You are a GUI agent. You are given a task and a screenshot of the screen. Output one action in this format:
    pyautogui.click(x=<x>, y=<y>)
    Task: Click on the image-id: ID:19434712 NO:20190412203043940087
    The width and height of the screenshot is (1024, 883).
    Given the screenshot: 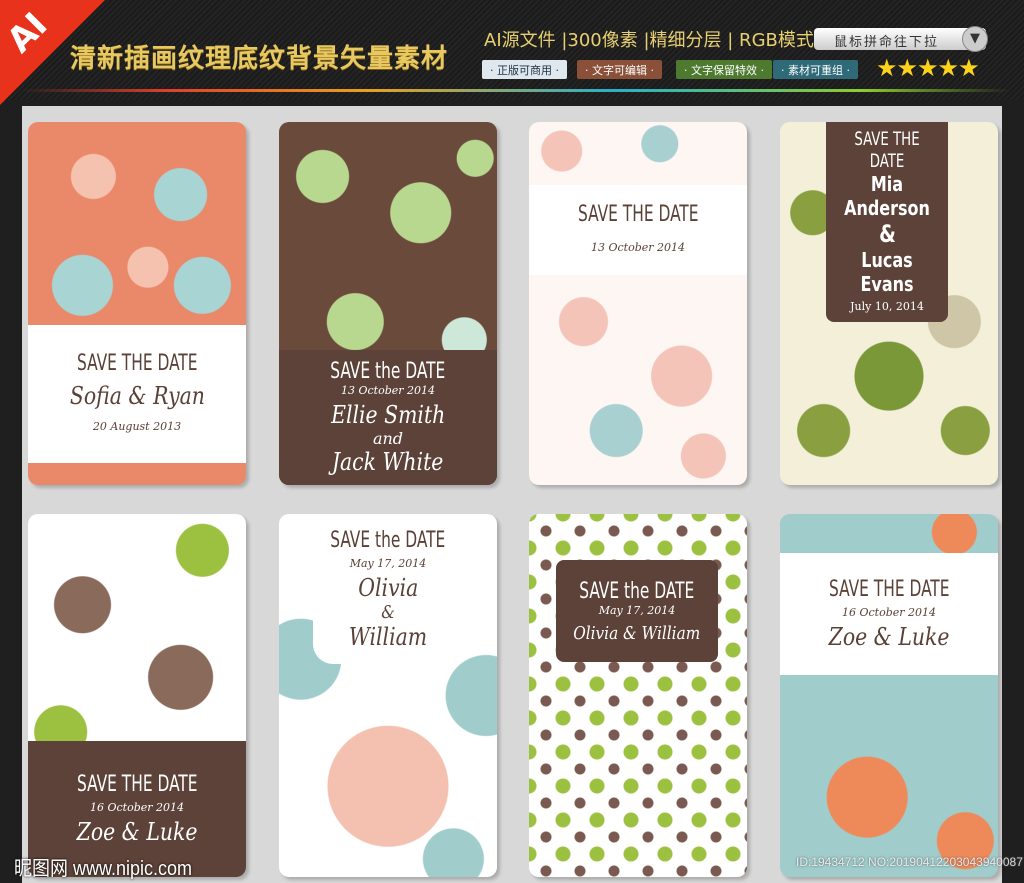 What is the action you would take?
    pyautogui.click(x=909, y=862)
    